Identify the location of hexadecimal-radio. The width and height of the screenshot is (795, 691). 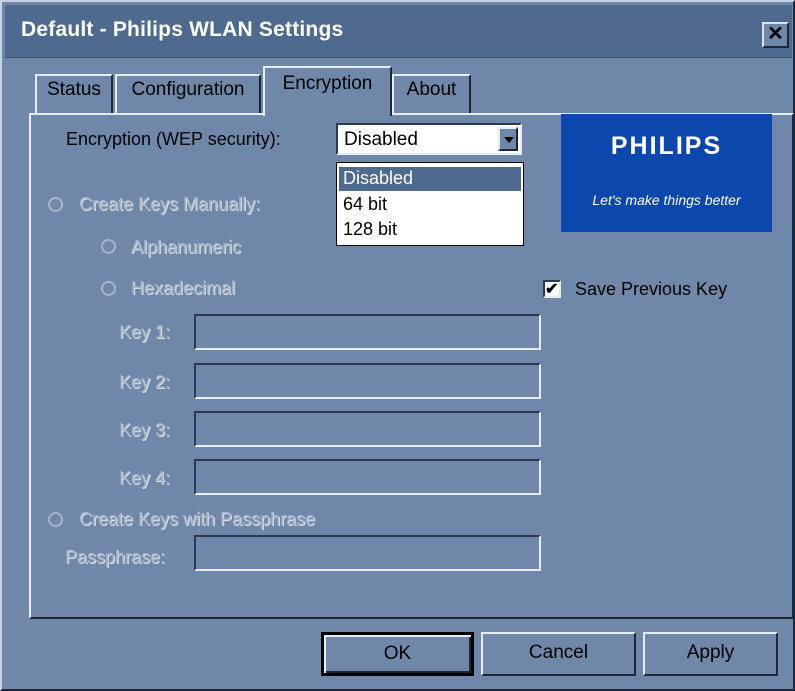
(108, 288).